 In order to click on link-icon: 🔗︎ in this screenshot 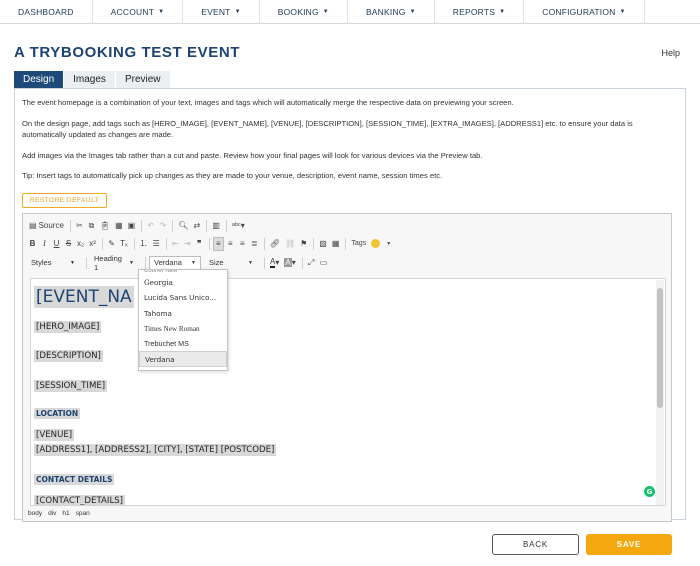, I will do `click(275, 244)`.